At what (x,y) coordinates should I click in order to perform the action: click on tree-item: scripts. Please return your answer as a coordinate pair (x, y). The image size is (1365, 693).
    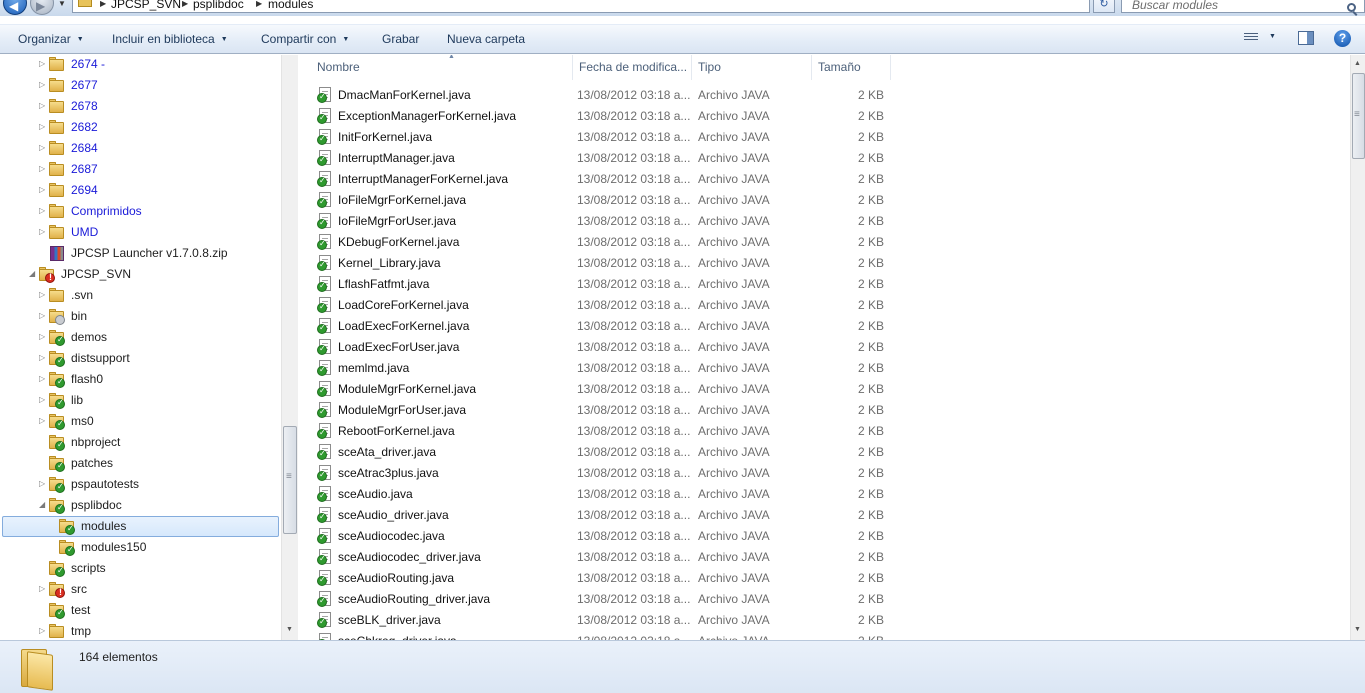
    Looking at the image, I should click on (140, 568).